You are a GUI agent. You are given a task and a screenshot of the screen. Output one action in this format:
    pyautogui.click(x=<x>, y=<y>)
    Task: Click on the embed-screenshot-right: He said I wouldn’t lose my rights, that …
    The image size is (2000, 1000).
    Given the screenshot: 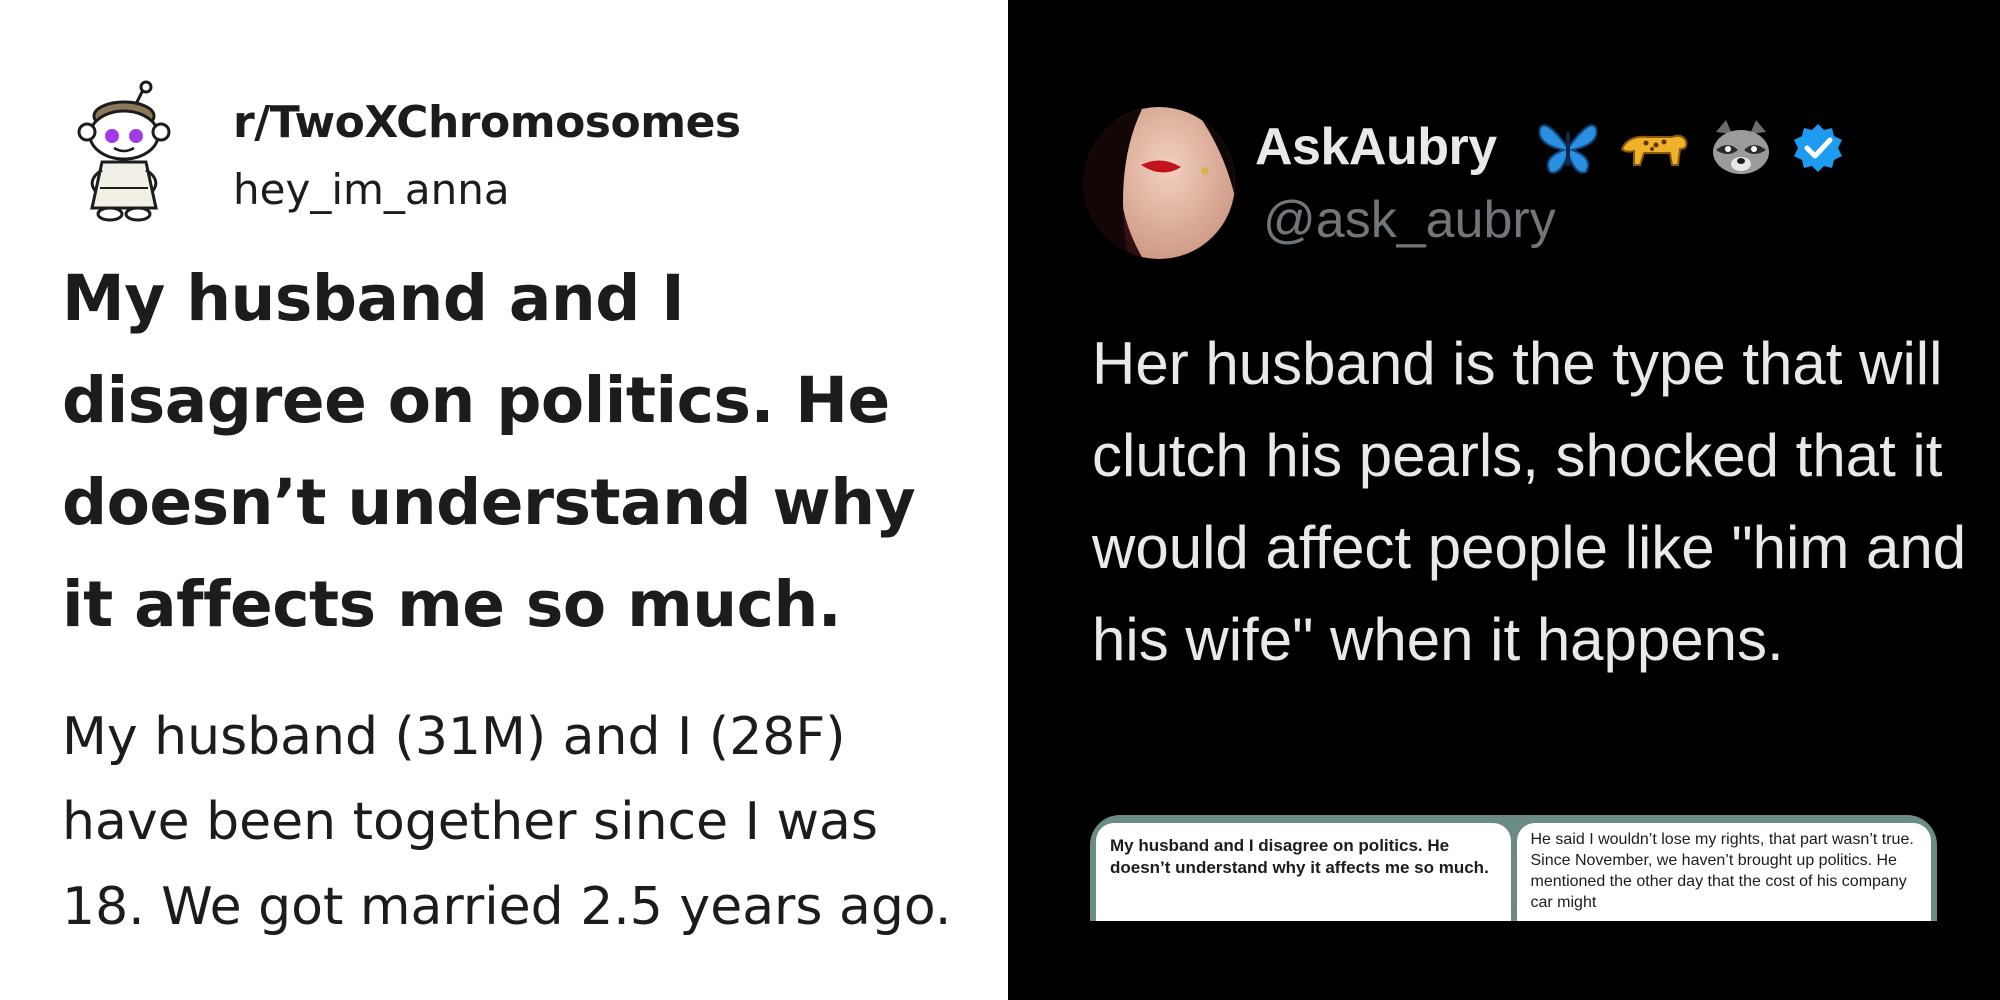 What is the action you would take?
    pyautogui.click(x=1723, y=872)
    